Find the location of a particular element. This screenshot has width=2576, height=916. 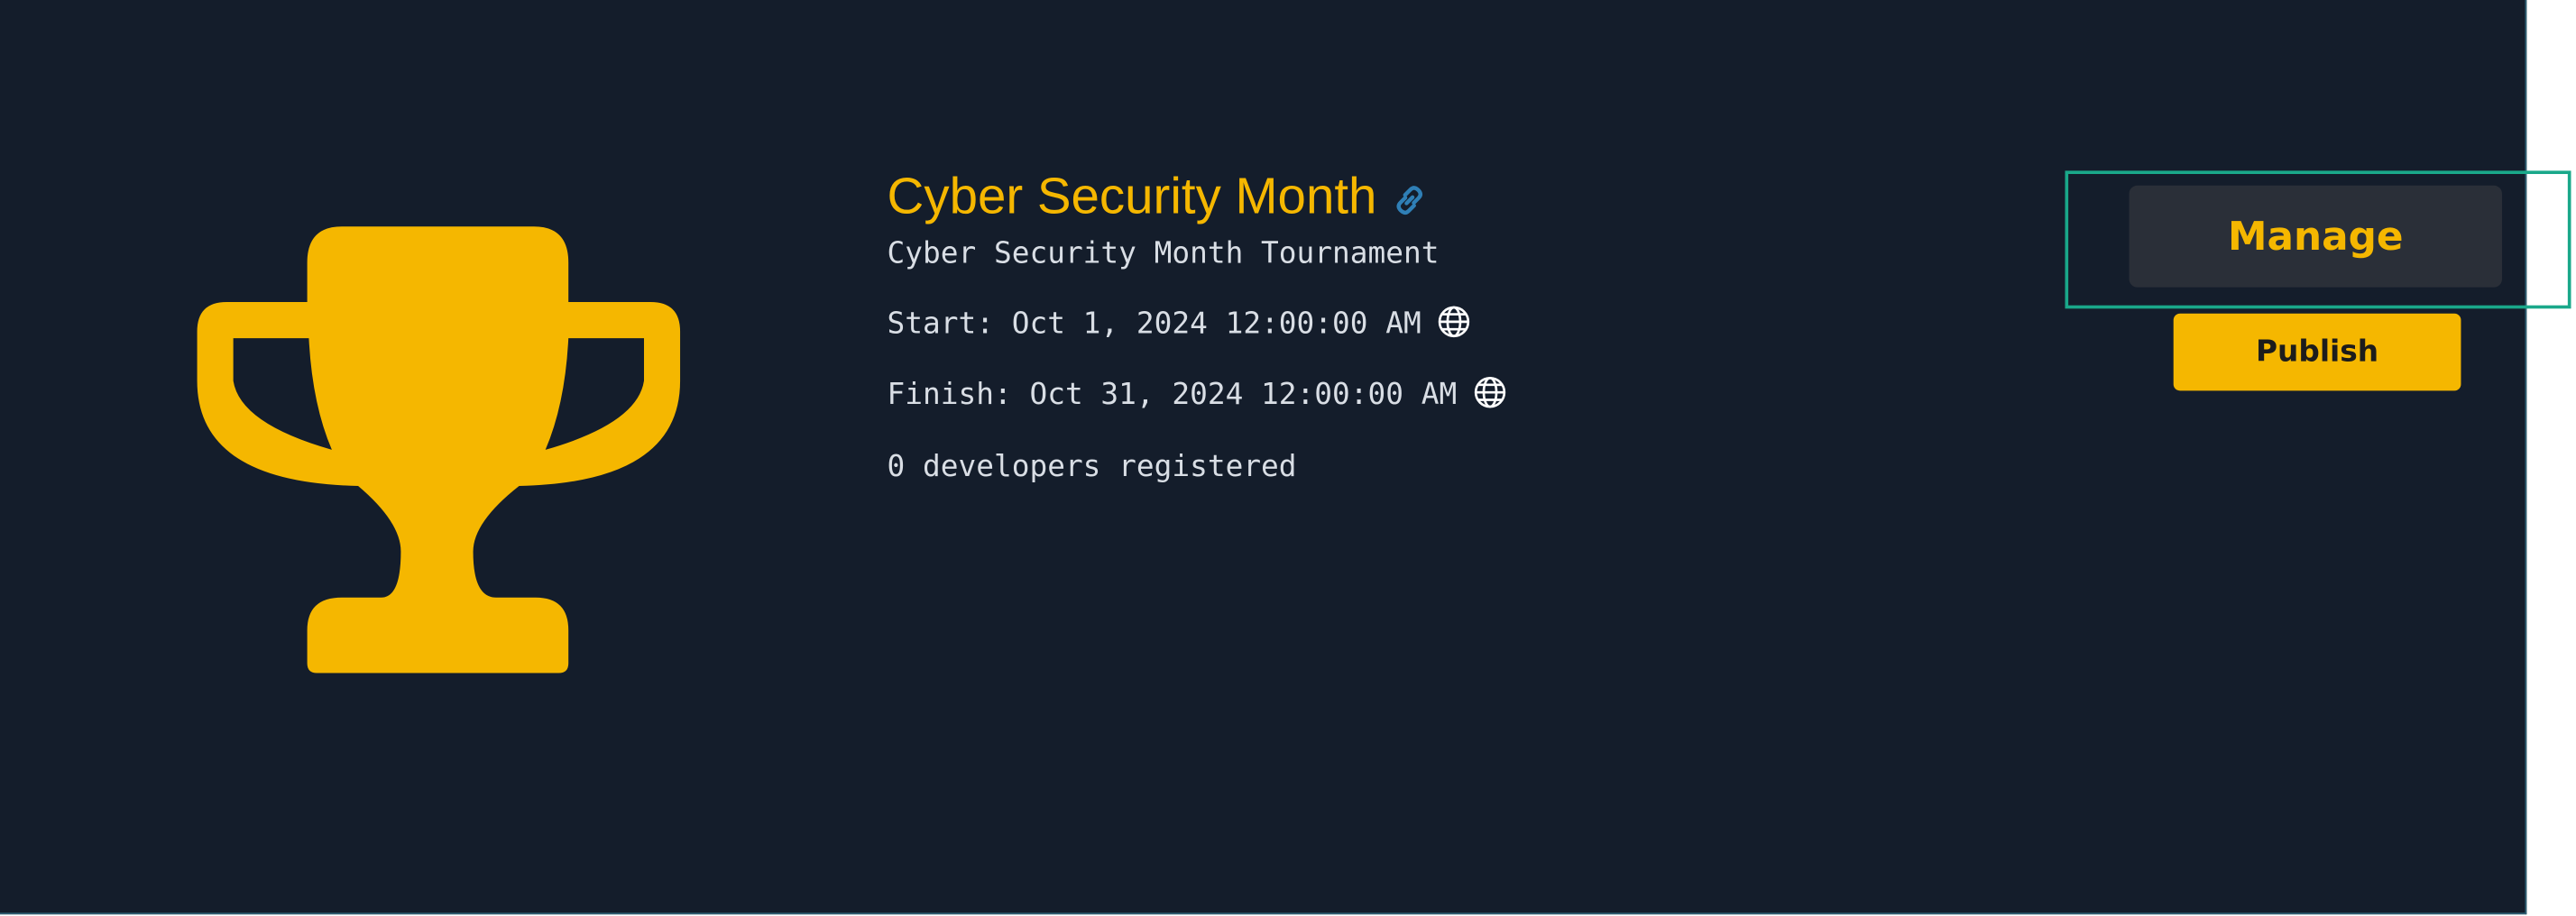

publish-button: Publish is located at coordinates (2317, 352).